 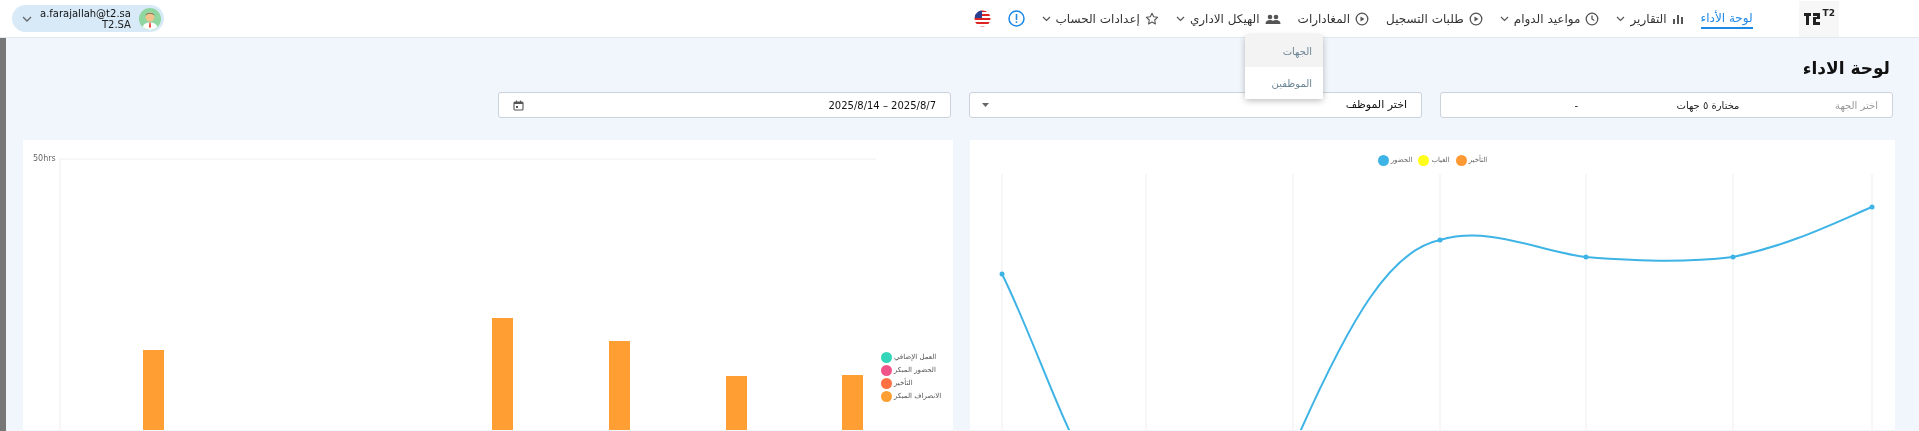 I want to click on user-menu: a.farajallah@t2.sa T2.SA, so click(x=88, y=18).